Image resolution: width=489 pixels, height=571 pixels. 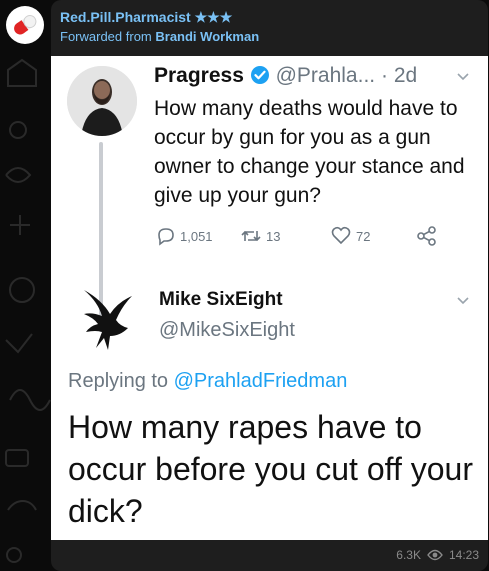 I want to click on message-meta: 6.3K 14:23, so click(x=437, y=555).